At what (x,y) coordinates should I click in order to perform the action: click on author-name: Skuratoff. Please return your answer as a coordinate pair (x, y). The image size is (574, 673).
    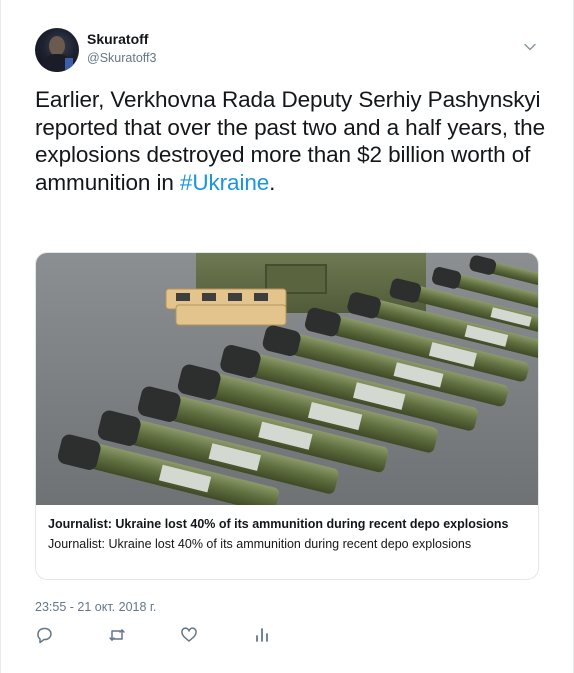
    Looking at the image, I should click on (117, 39).